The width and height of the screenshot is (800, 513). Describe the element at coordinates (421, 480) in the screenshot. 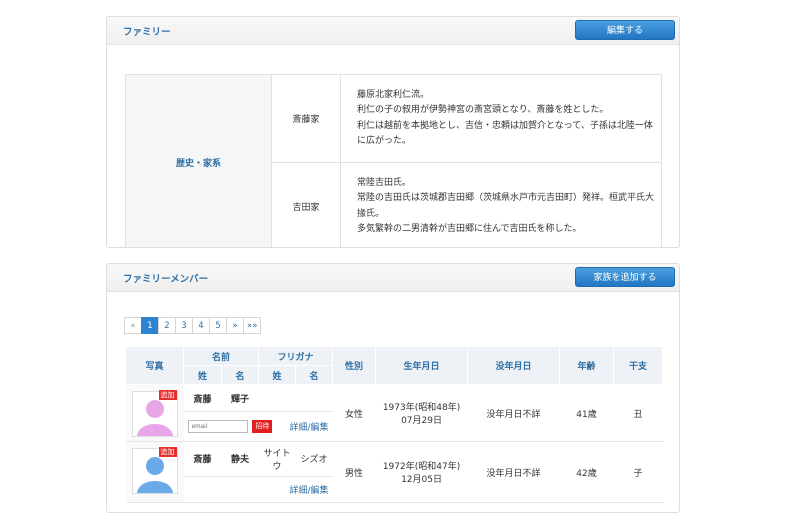

I see `birth-date: 12月05日` at that location.